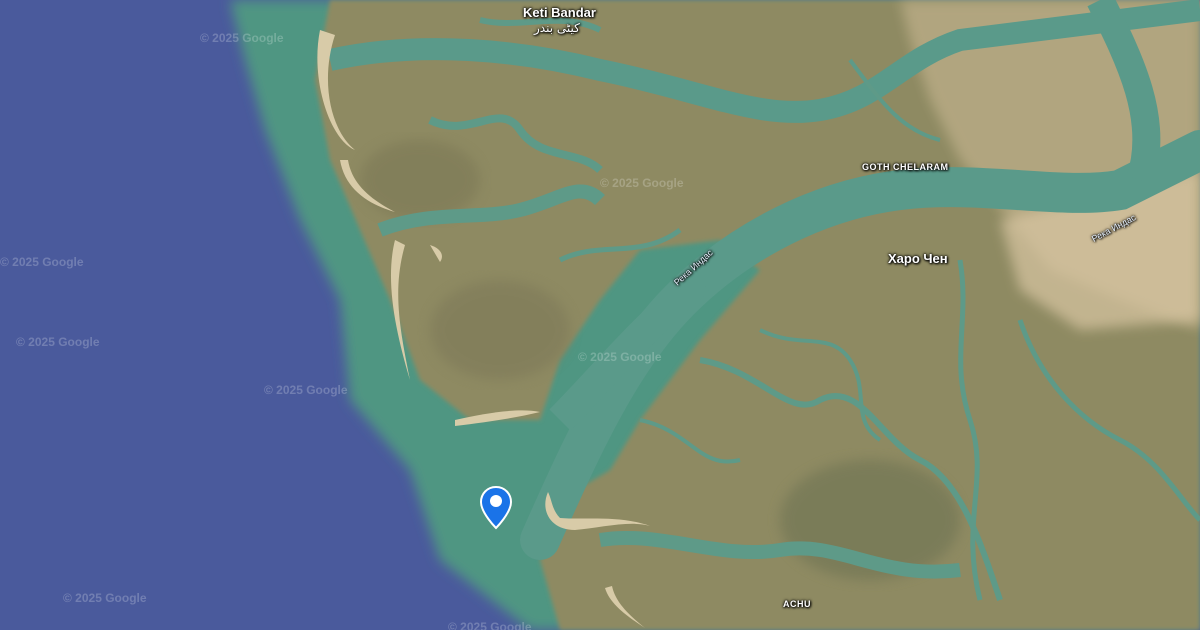 This screenshot has width=1200, height=630. What do you see at coordinates (797, 604) in the screenshot?
I see `place-label-achu: ACHU` at bounding box center [797, 604].